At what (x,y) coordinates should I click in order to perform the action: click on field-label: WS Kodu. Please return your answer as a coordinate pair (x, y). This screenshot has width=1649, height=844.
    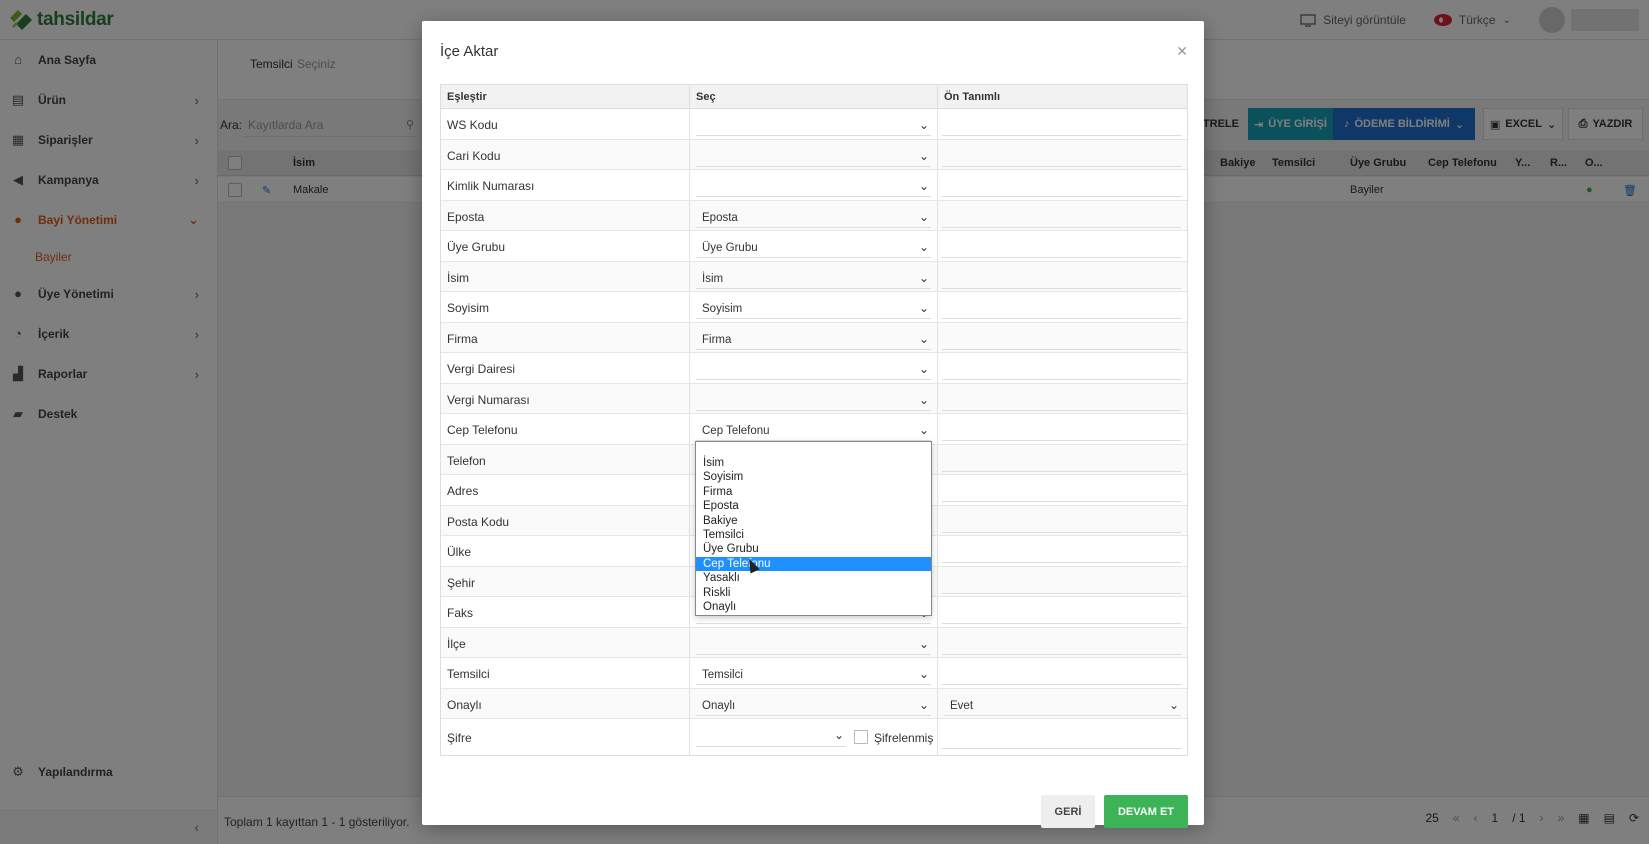
    Looking at the image, I should click on (565, 124).